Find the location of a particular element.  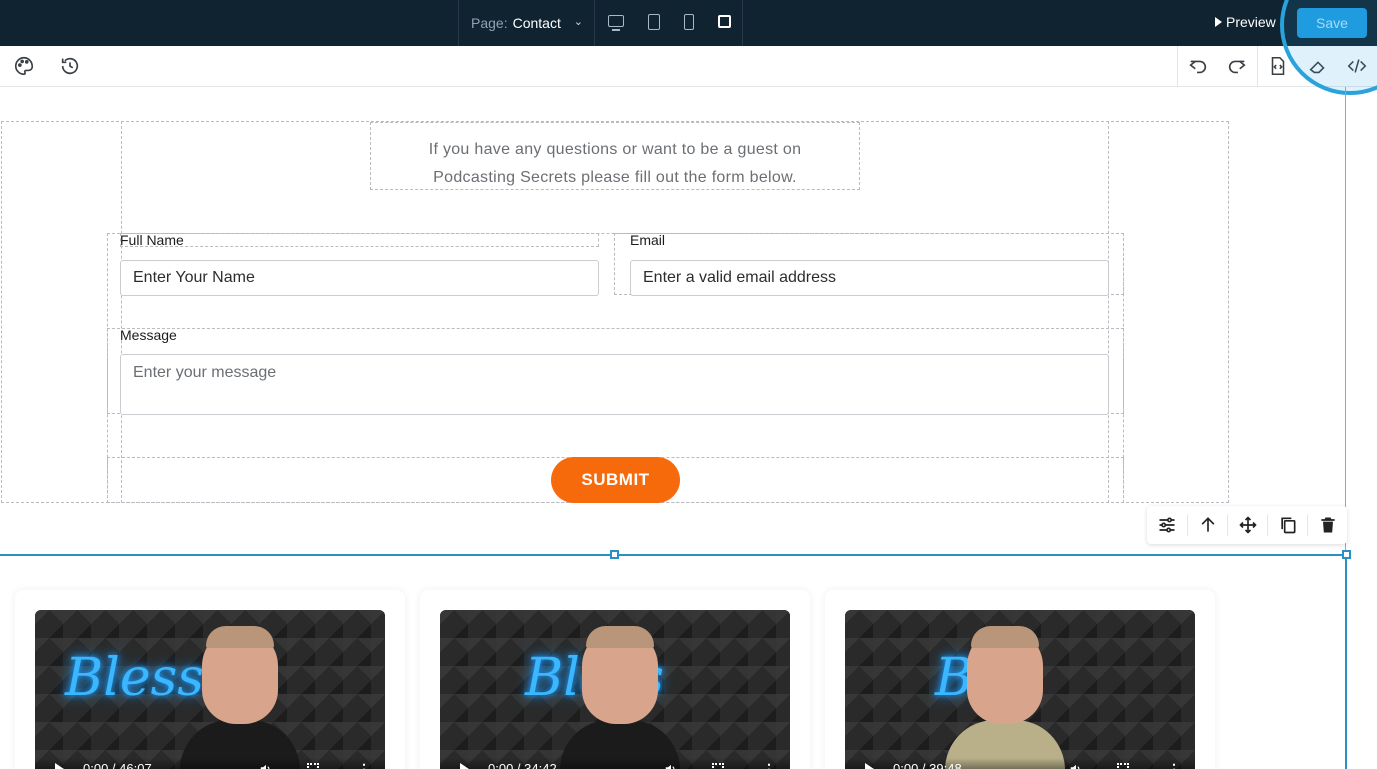

top-bar: Page: Contact ⌄ Preview Save is located at coordinates (688, 23).